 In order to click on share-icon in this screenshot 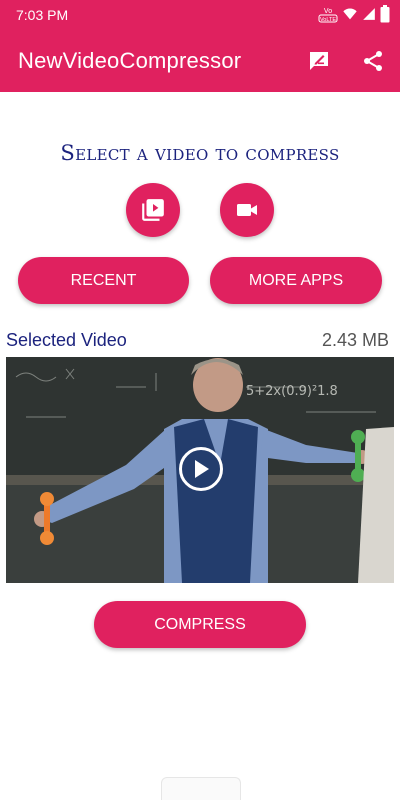, I will do `click(373, 61)`.